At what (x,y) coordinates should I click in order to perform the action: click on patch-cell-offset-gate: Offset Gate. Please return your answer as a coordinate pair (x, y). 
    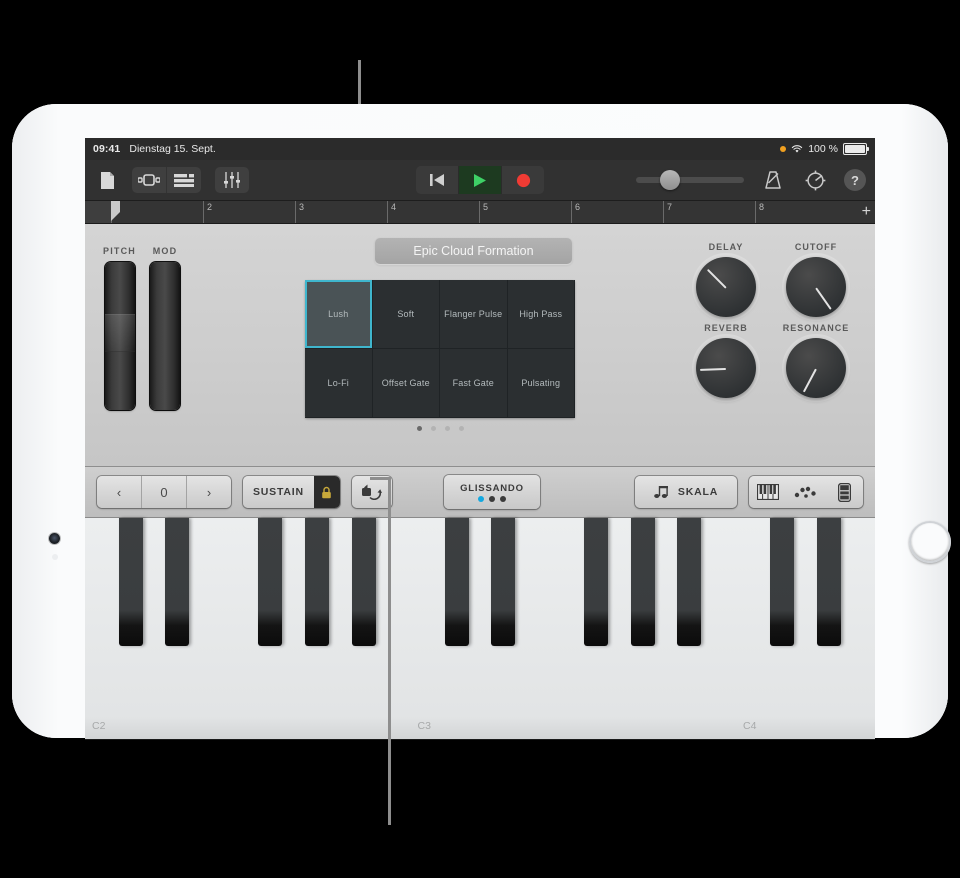
    Looking at the image, I should click on (406, 383).